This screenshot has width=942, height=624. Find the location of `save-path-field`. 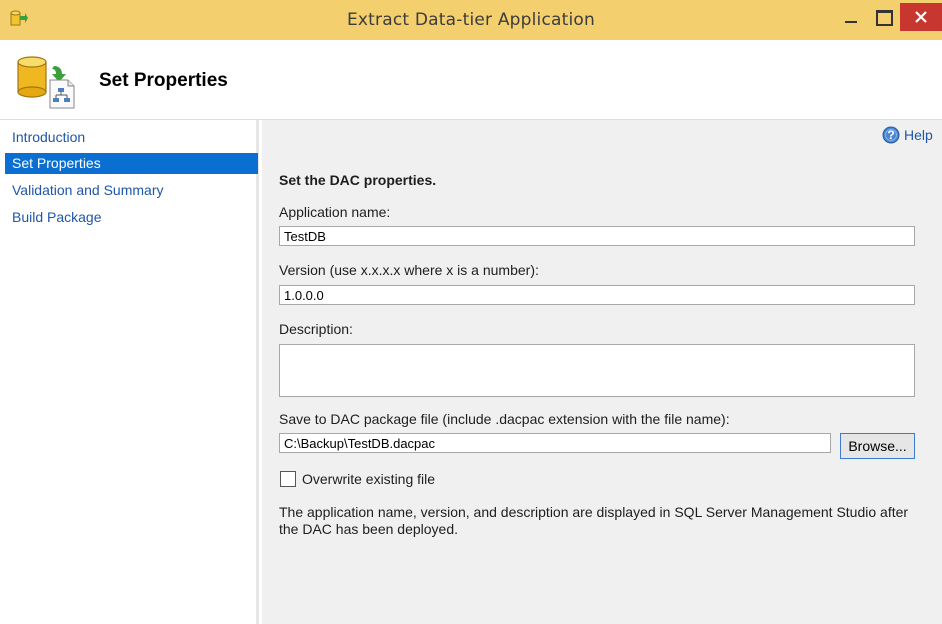

save-path-field is located at coordinates (555, 443).